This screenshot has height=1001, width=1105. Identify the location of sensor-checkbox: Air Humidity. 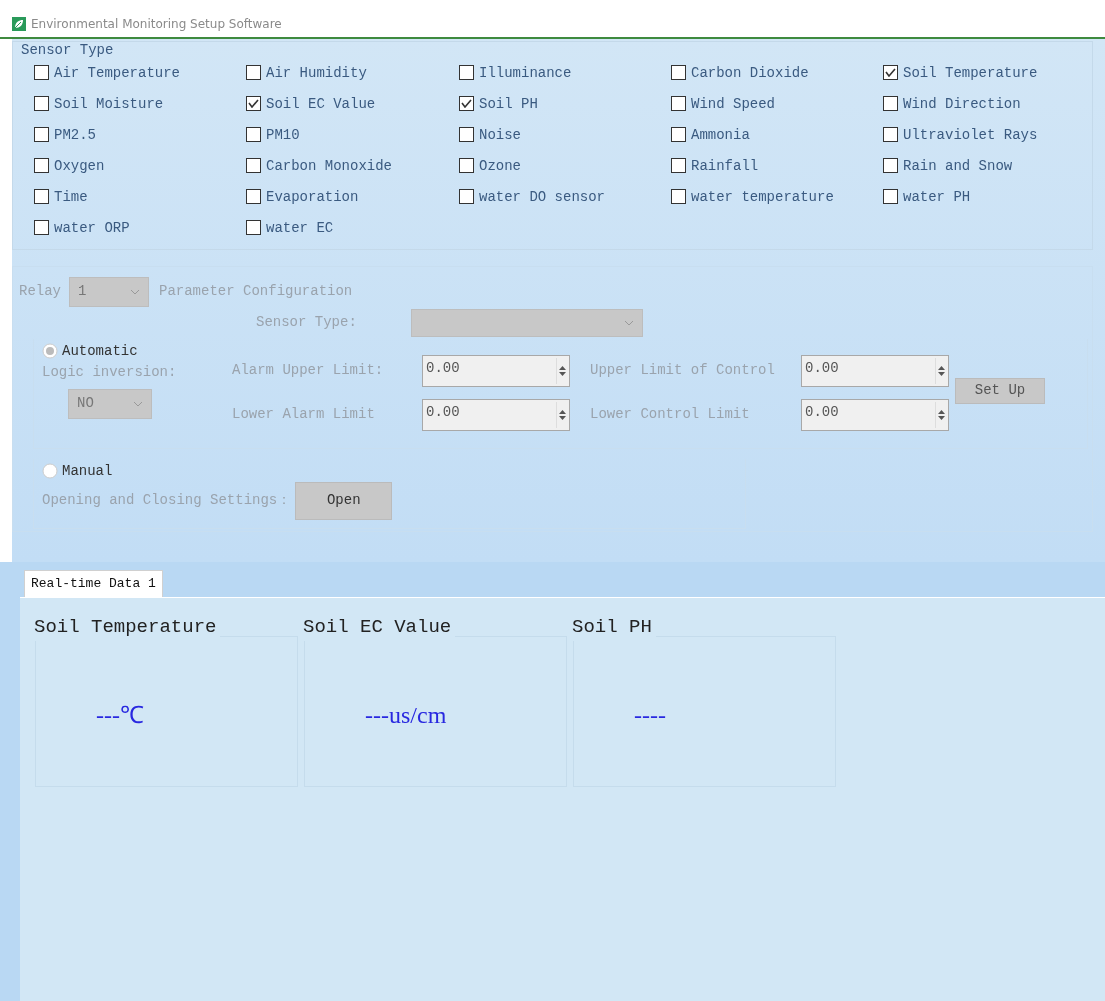
(352, 72).